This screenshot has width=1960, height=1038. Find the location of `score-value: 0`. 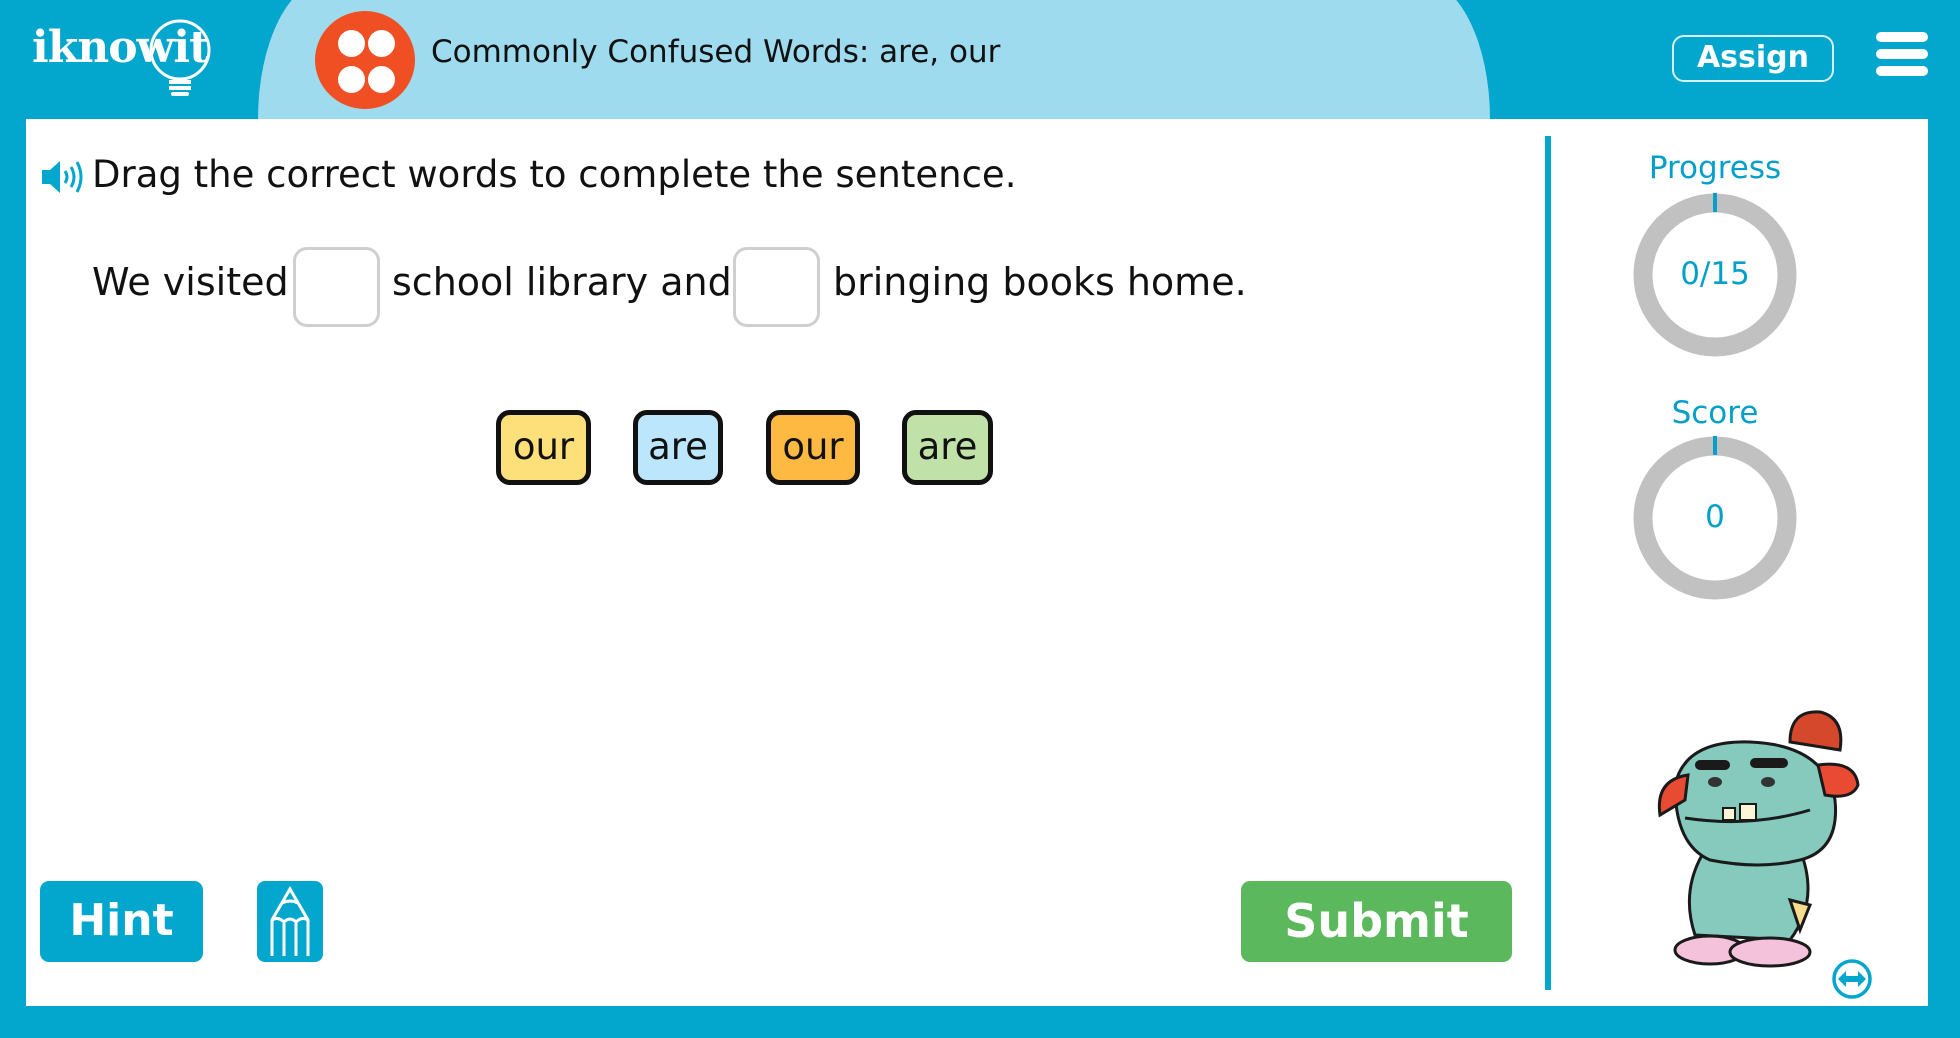

score-value: 0 is located at coordinates (1715, 517).